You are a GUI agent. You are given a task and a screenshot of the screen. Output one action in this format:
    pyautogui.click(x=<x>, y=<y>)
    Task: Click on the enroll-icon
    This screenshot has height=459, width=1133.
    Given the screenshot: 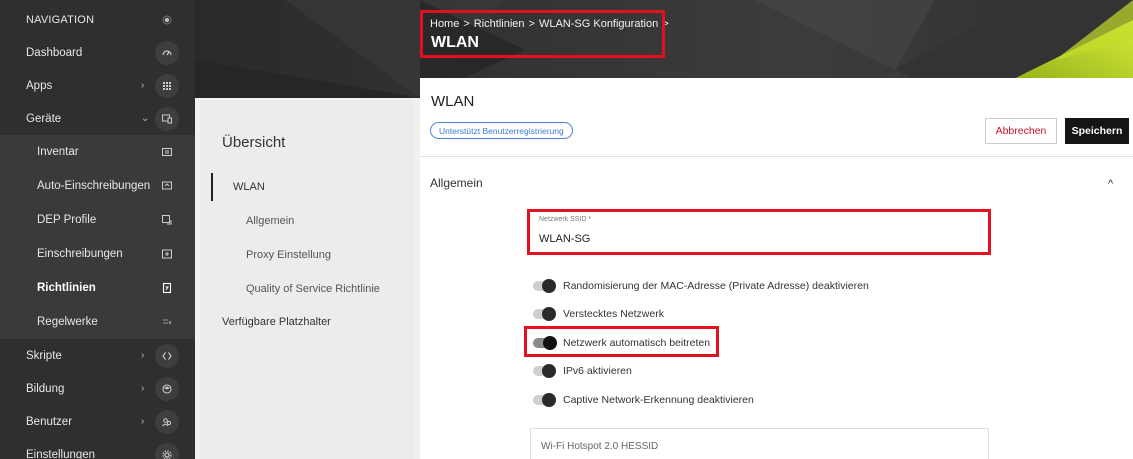 What is the action you would take?
    pyautogui.click(x=167, y=254)
    